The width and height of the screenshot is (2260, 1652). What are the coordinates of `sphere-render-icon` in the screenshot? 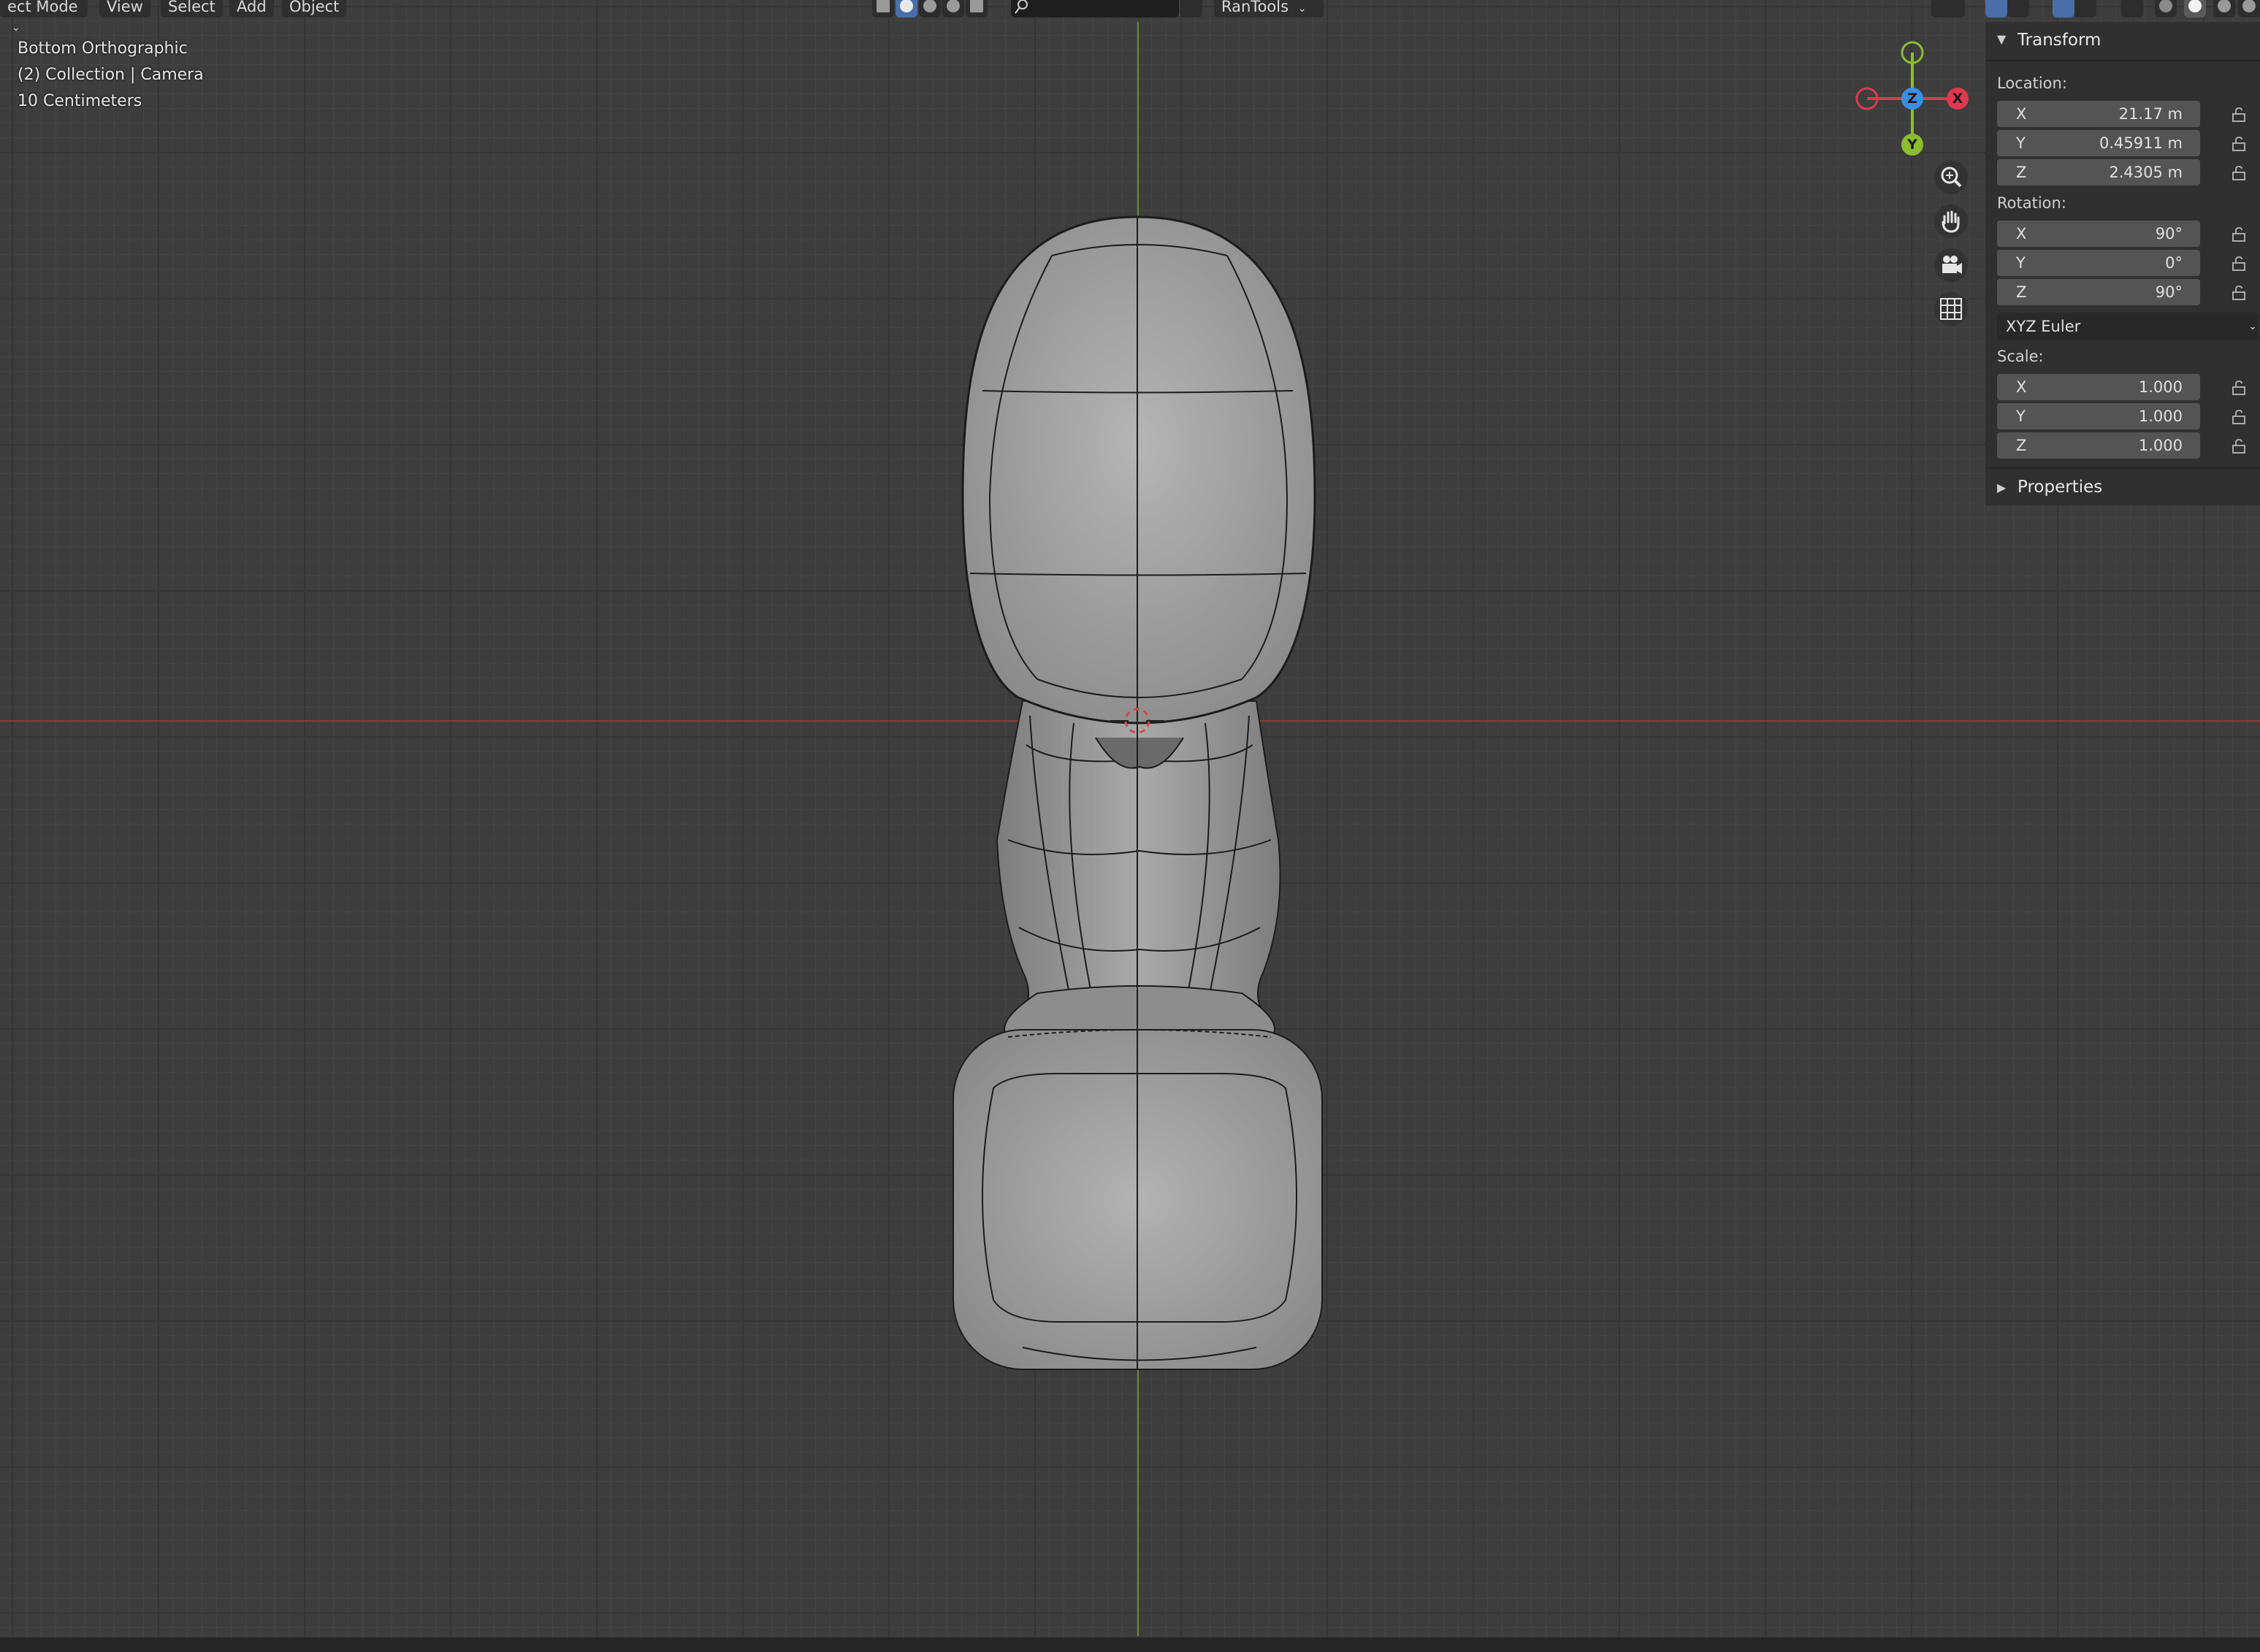 It's located at (953, 9).